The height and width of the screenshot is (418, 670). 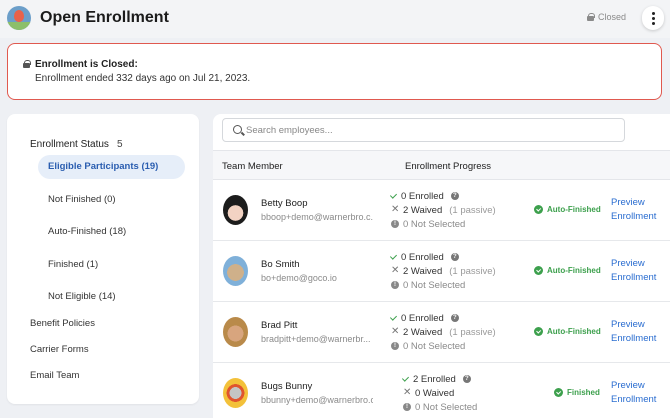 I want to click on search-box, so click(x=423, y=130).